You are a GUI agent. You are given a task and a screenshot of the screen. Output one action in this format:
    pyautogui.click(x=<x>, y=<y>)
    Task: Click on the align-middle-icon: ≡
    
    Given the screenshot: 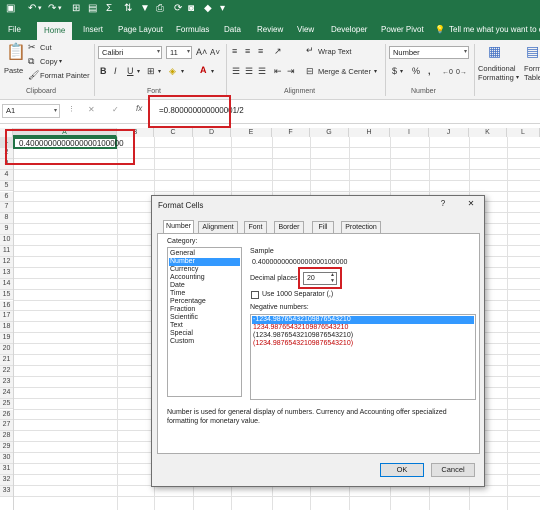 What is the action you would take?
    pyautogui.click(x=247, y=51)
    